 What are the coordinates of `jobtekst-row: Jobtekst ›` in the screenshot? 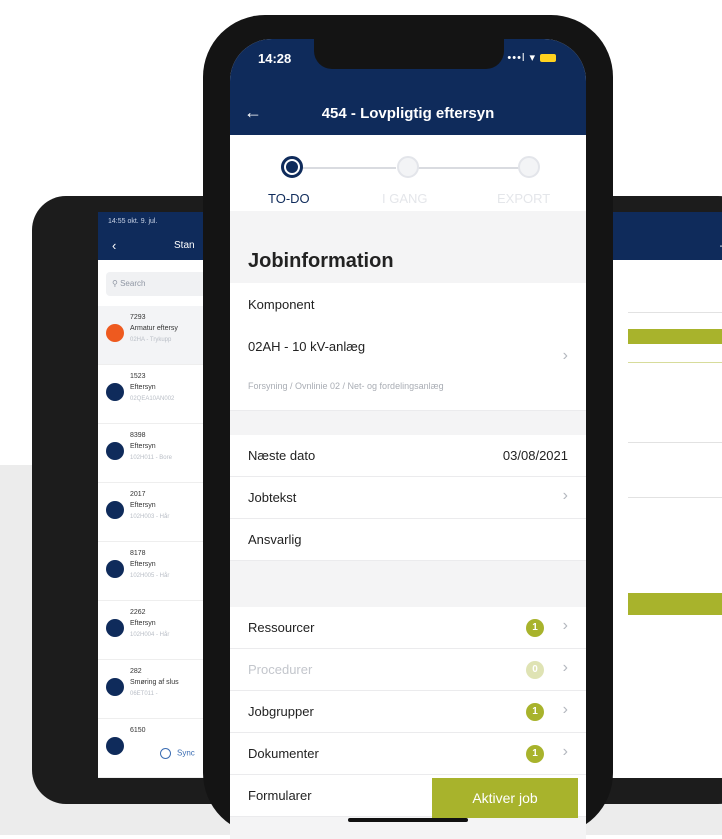 It's located at (408, 498).